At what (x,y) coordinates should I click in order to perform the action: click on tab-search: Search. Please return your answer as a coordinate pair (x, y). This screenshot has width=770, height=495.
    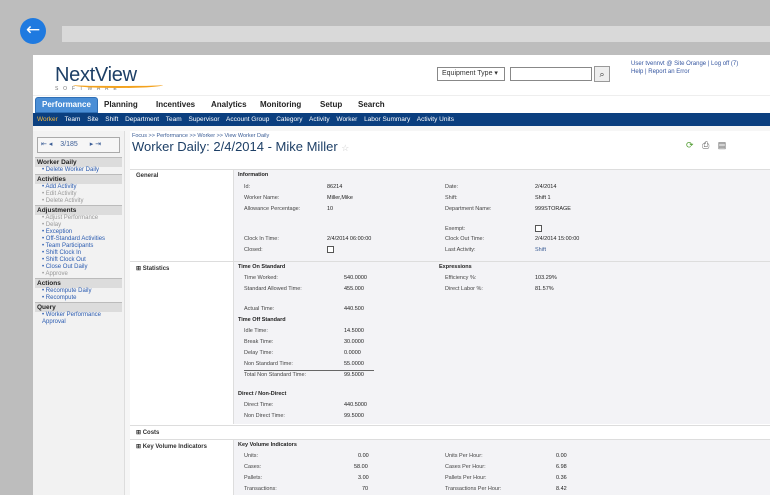
    Looking at the image, I should click on (371, 105).